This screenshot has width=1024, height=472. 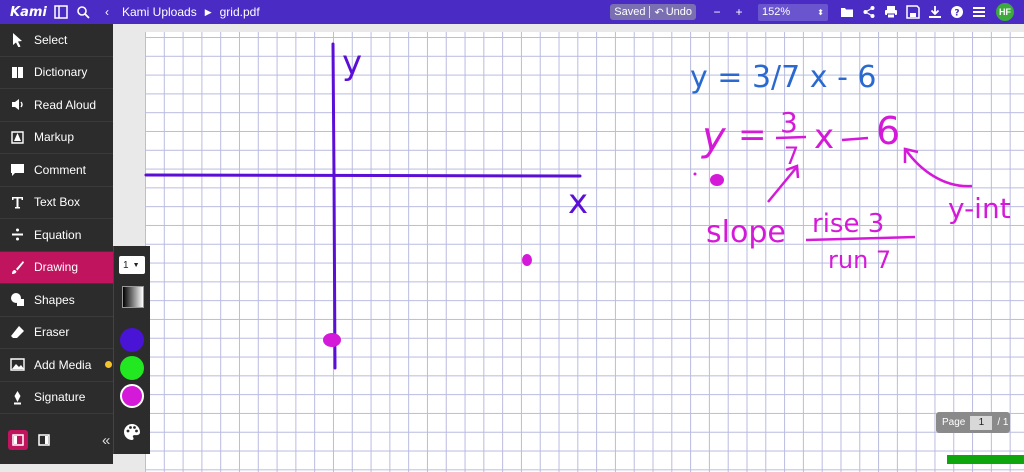 What do you see at coordinates (60, 397) in the screenshot?
I see `sidebar-item-label: Signature` at bounding box center [60, 397].